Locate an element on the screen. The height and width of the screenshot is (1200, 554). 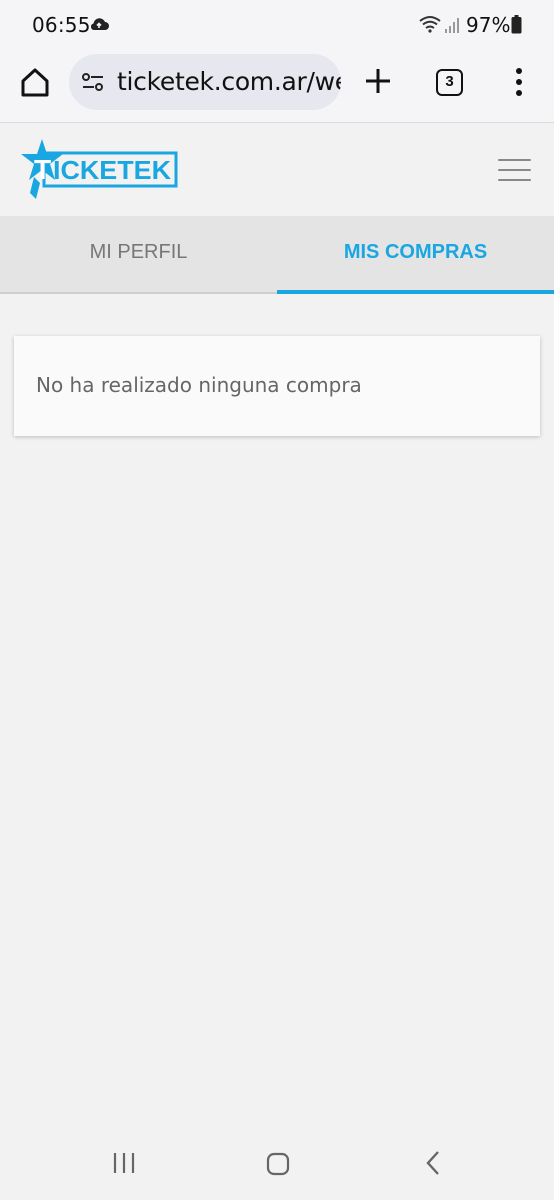
signal-icon is located at coordinates (453, 27).